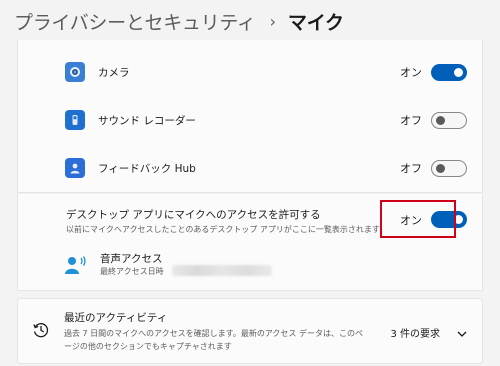 This screenshot has height=366, width=500. I want to click on app-name: サウンド レコーダー, so click(147, 120).